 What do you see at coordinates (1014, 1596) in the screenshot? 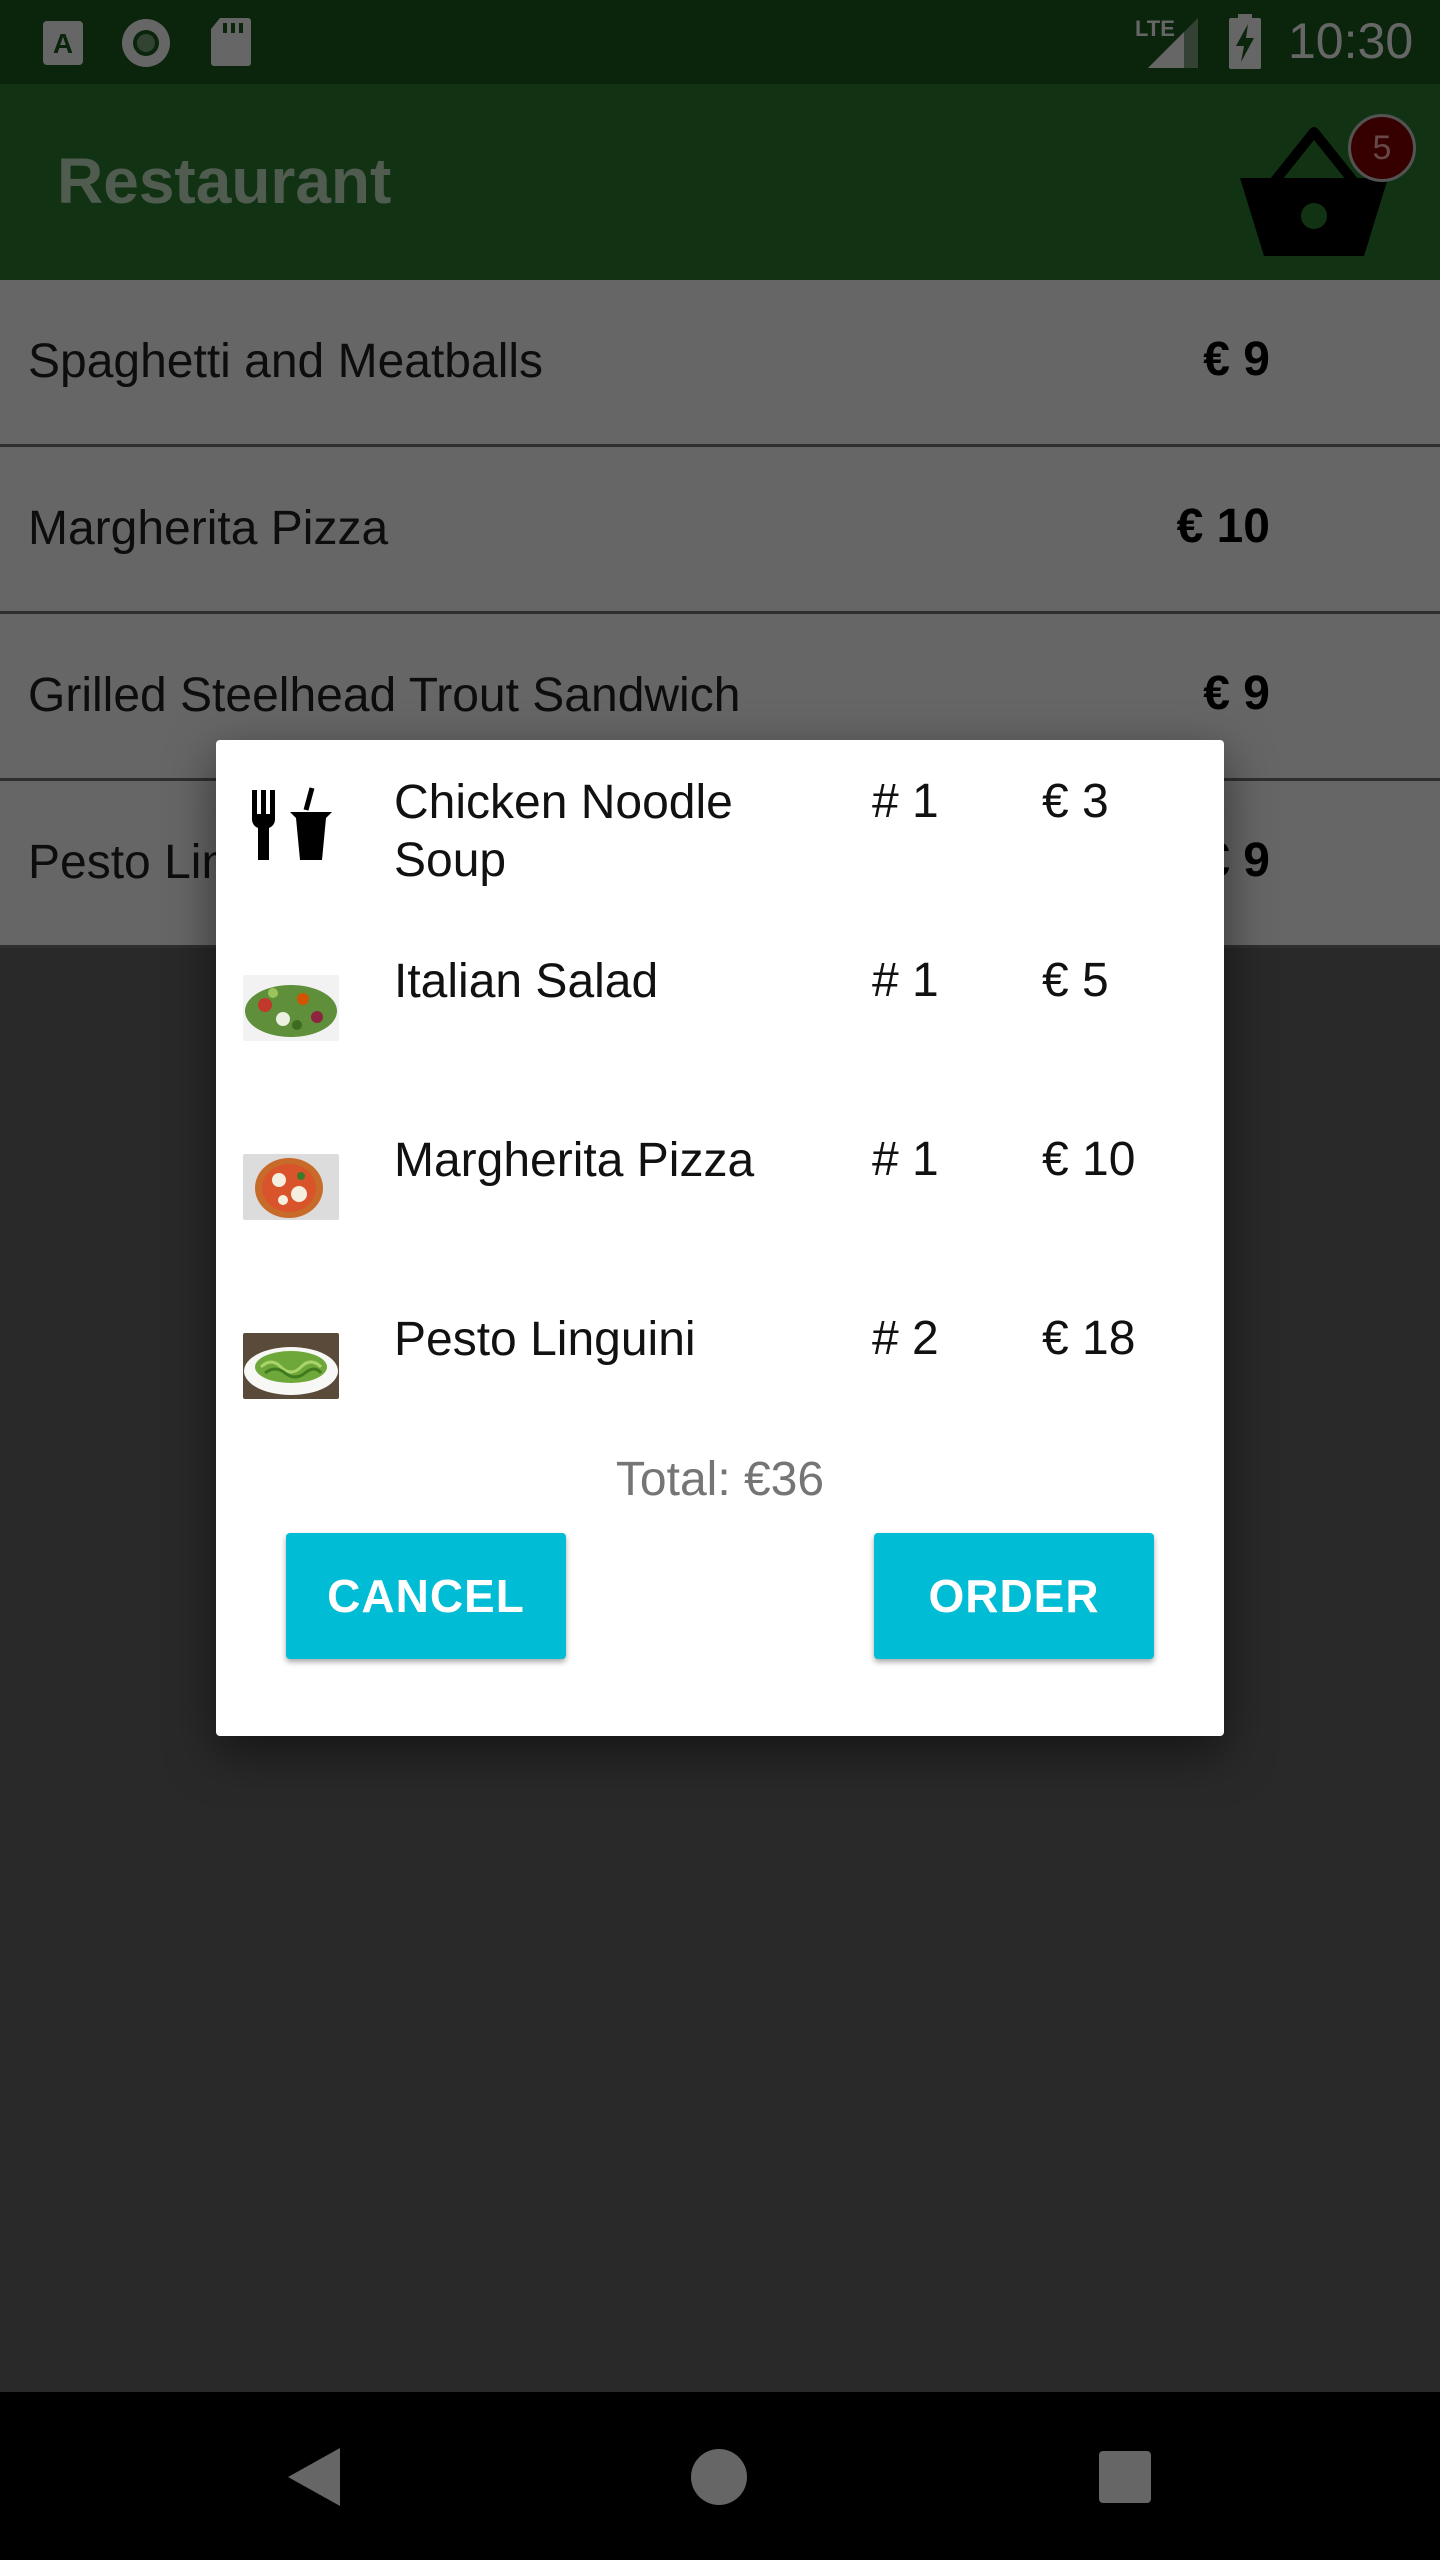
I see `order-button: ORDER` at bounding box center [1014, 1596].